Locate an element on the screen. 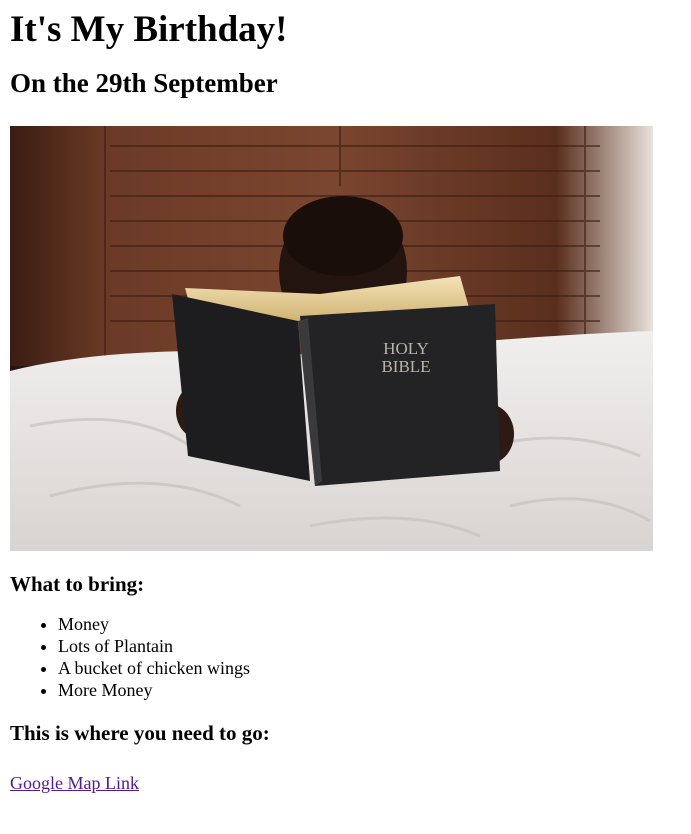 The width and height of the screenshot is (691, 834). list-item: A bucket of chicken wings is located at coordinates (369, 668).